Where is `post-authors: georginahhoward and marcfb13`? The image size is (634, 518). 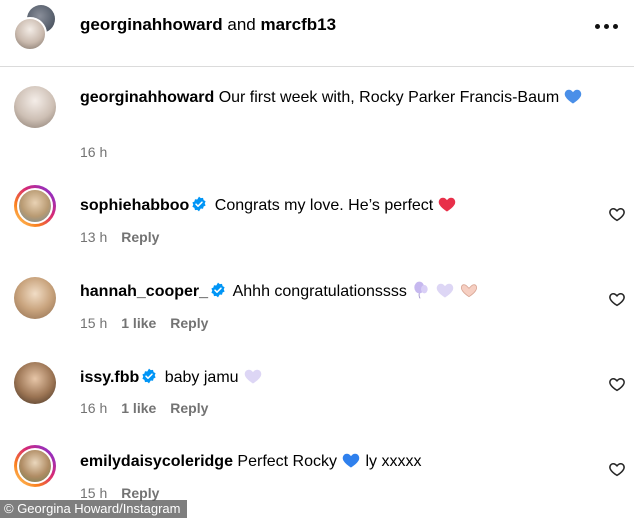
post-authors: georginahhoward and marcfb13 is located at coordinates (208, 25).